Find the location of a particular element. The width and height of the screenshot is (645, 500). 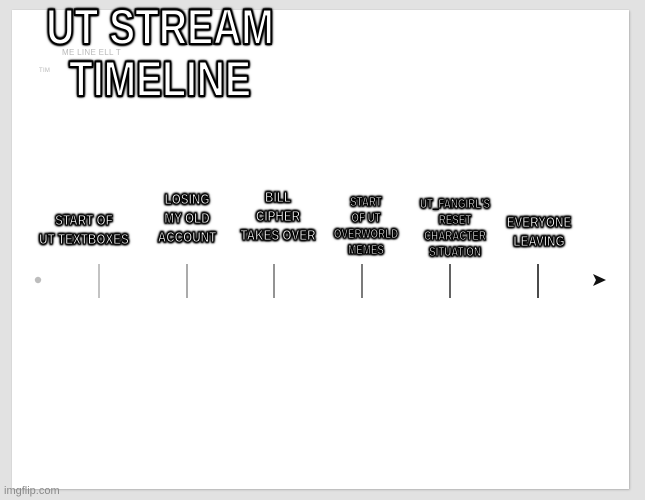

event-label: START OF UT TEXTBOXES is located at coordinates (84, 230).